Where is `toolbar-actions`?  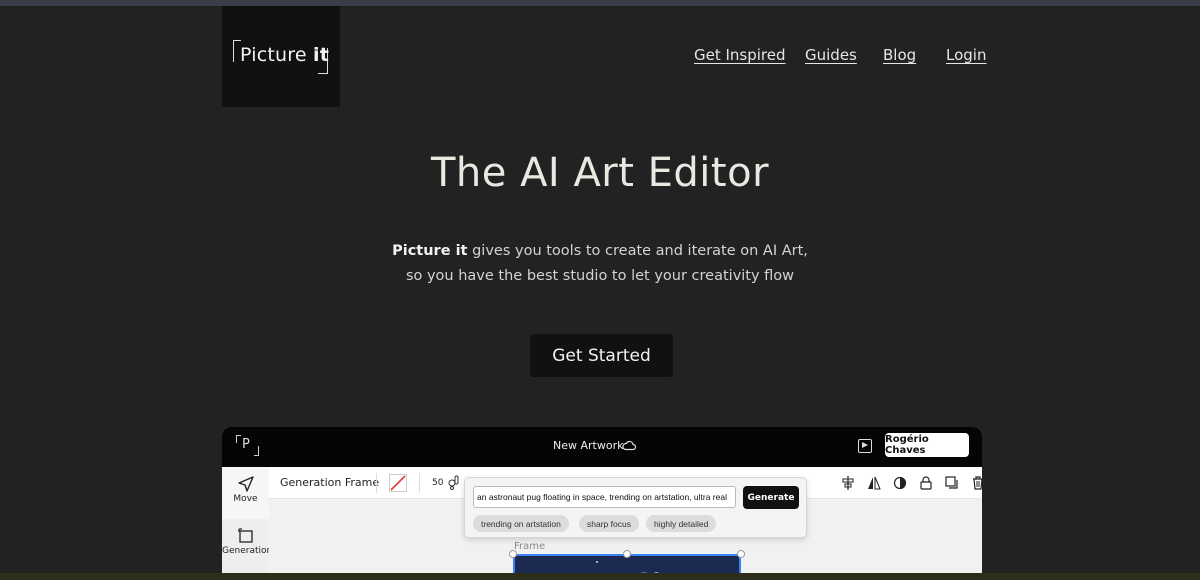 toolbar-actions is located at coordinates (911, 483).